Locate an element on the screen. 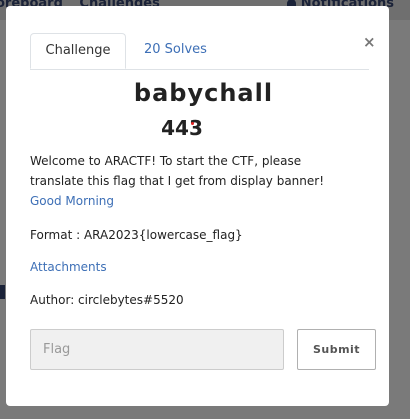 This screenshot has height=419, width=410. attachments-link: Attachments is located at coordinates (68, 267).